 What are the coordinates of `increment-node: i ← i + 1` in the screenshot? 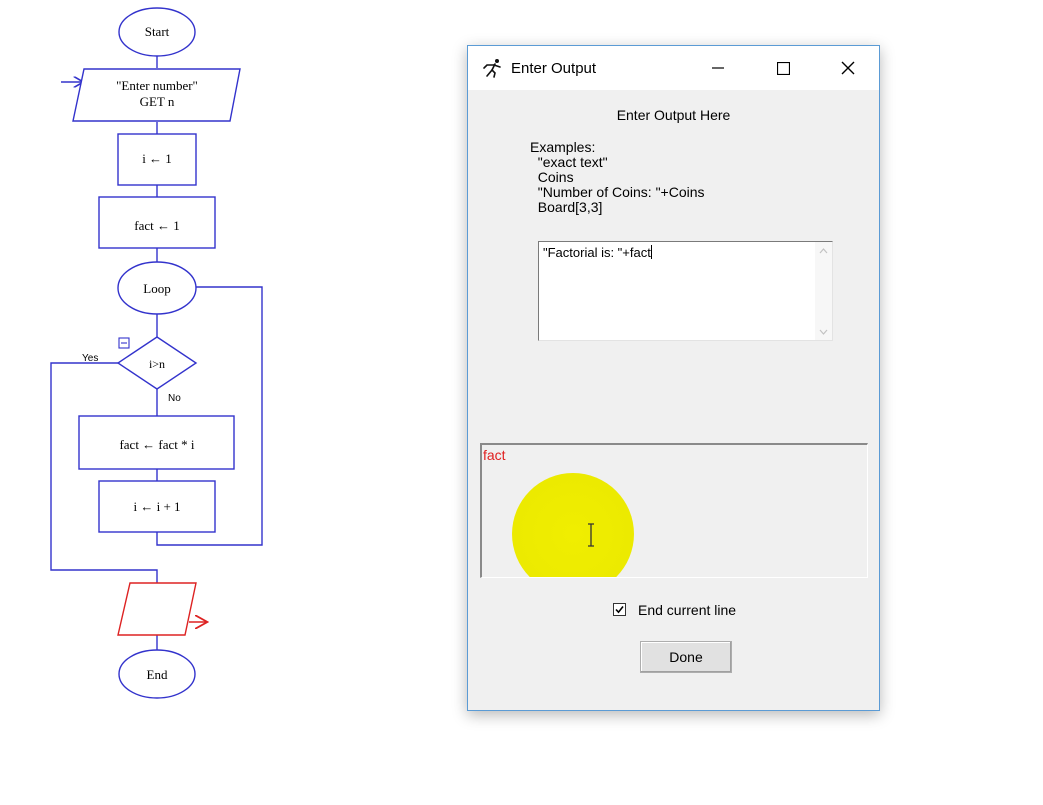 It's located at (157, 506).